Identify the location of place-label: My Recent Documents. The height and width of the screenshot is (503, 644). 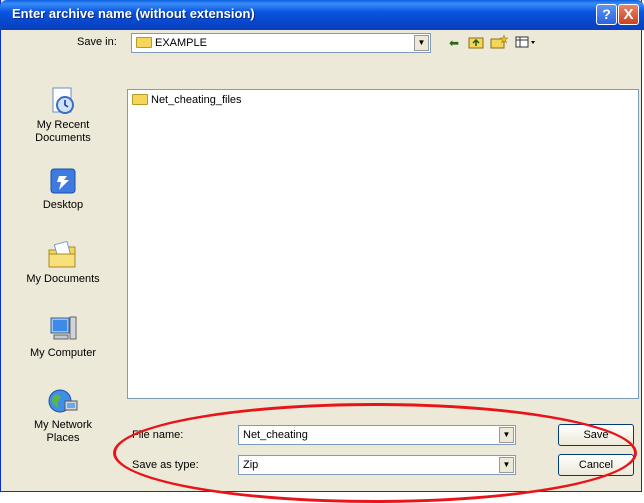
(63, 131).